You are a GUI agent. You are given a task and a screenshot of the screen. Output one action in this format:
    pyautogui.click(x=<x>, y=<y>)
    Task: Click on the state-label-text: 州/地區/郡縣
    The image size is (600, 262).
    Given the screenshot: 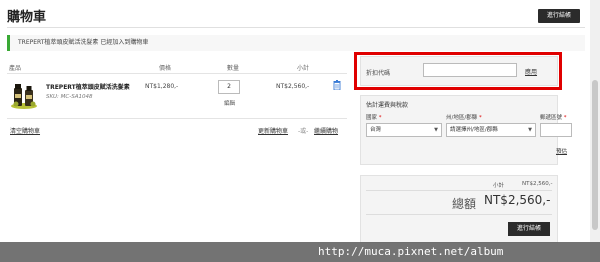 What is the action you would take?
    pyautogui.click(x=462, y=118)
    